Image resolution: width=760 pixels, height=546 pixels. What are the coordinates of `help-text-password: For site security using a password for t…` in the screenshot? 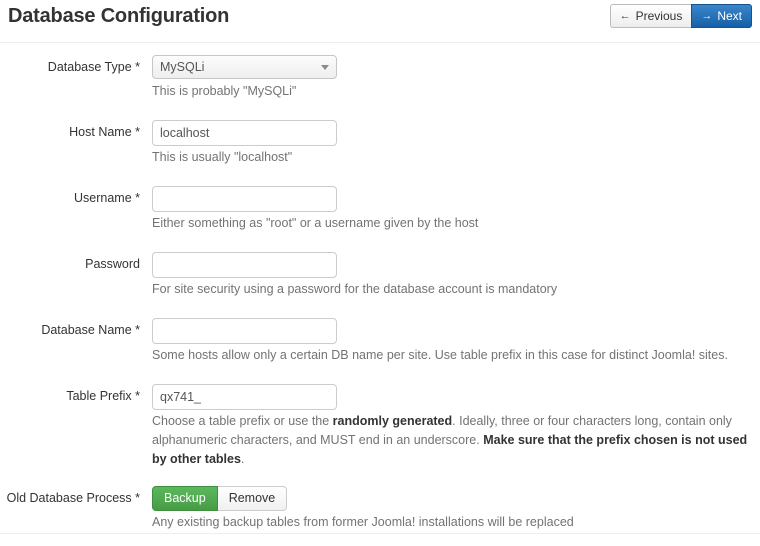 It's located at (355, 289).